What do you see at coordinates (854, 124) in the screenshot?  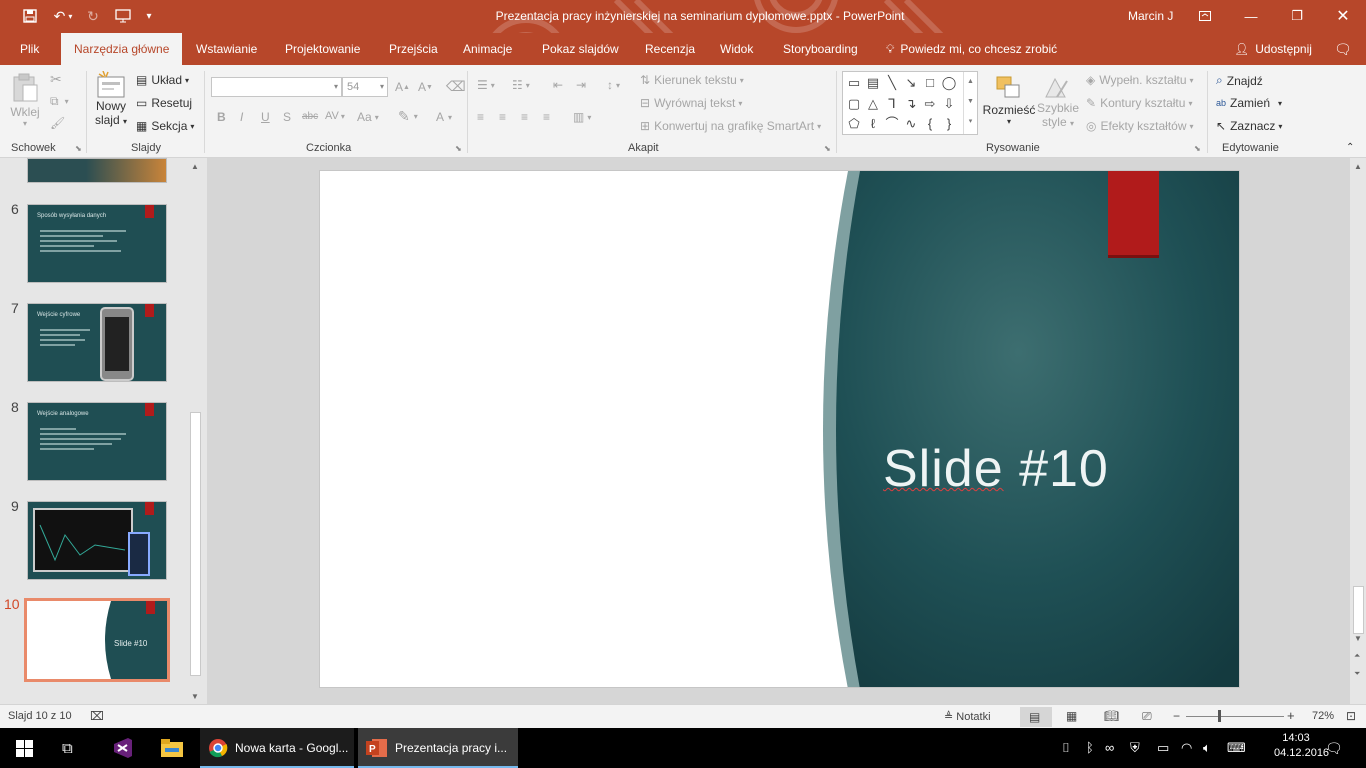 I see `callout-shape-icon: ⬠` at bounding box center [854, 124].